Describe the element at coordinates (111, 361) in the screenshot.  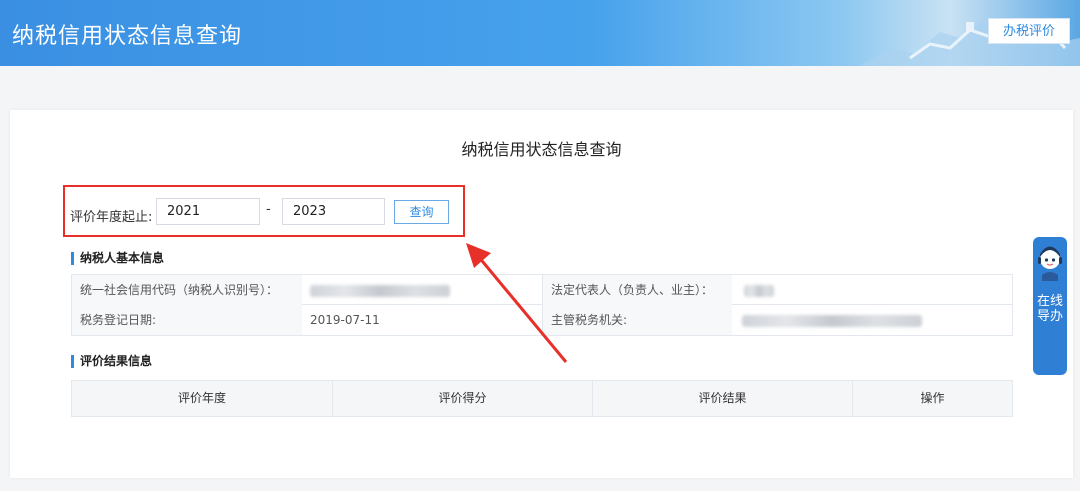
I see `section-heading-result-info: 评价结果信息` at that location.